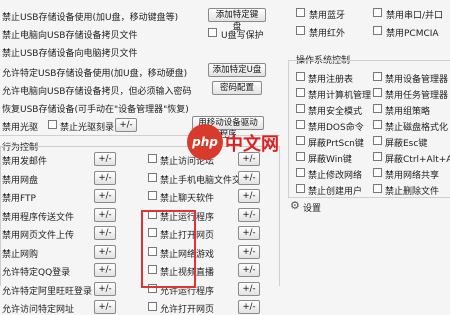 The image size is (450, 315). What do you see at coordinates (417, 96) in the screenshot?
I see `os-item-label-2: 禁用任务管理器` at bounding box center [417, 96].